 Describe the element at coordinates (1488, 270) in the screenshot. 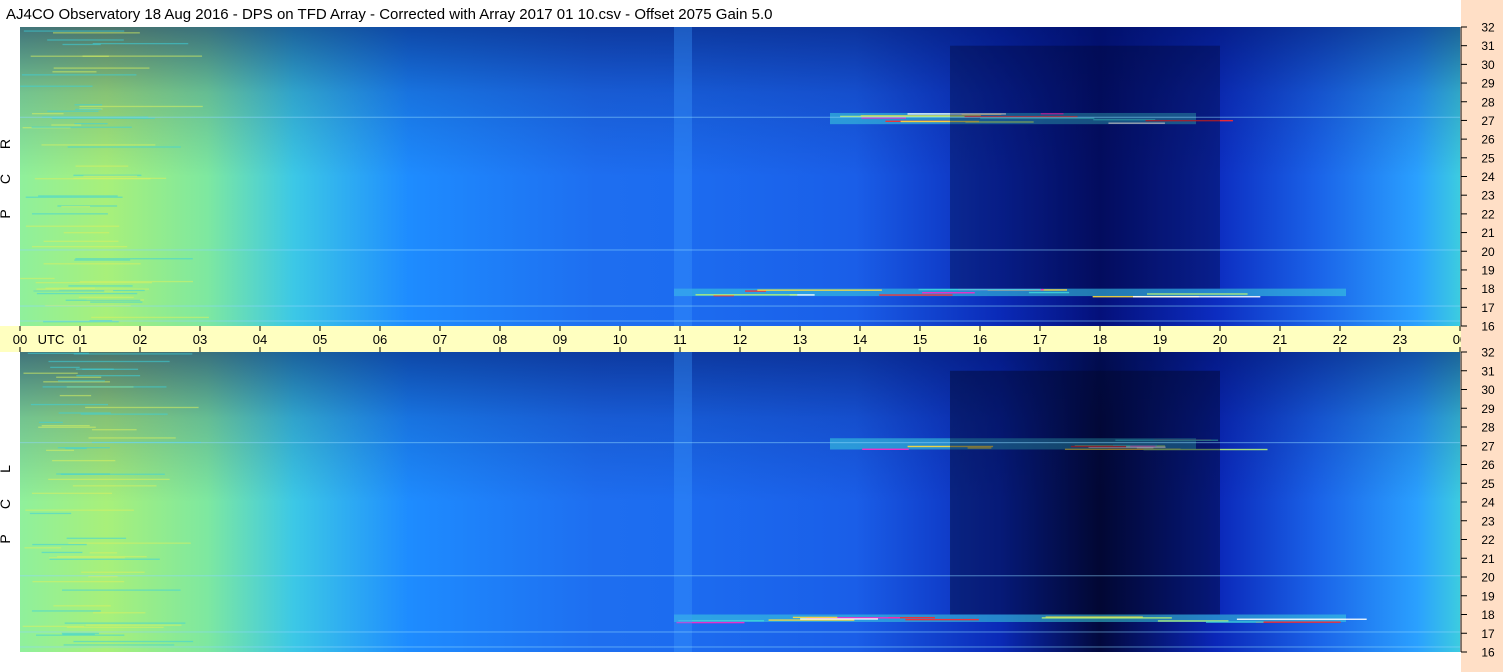

I see `y-tick-label: 19` at that location.